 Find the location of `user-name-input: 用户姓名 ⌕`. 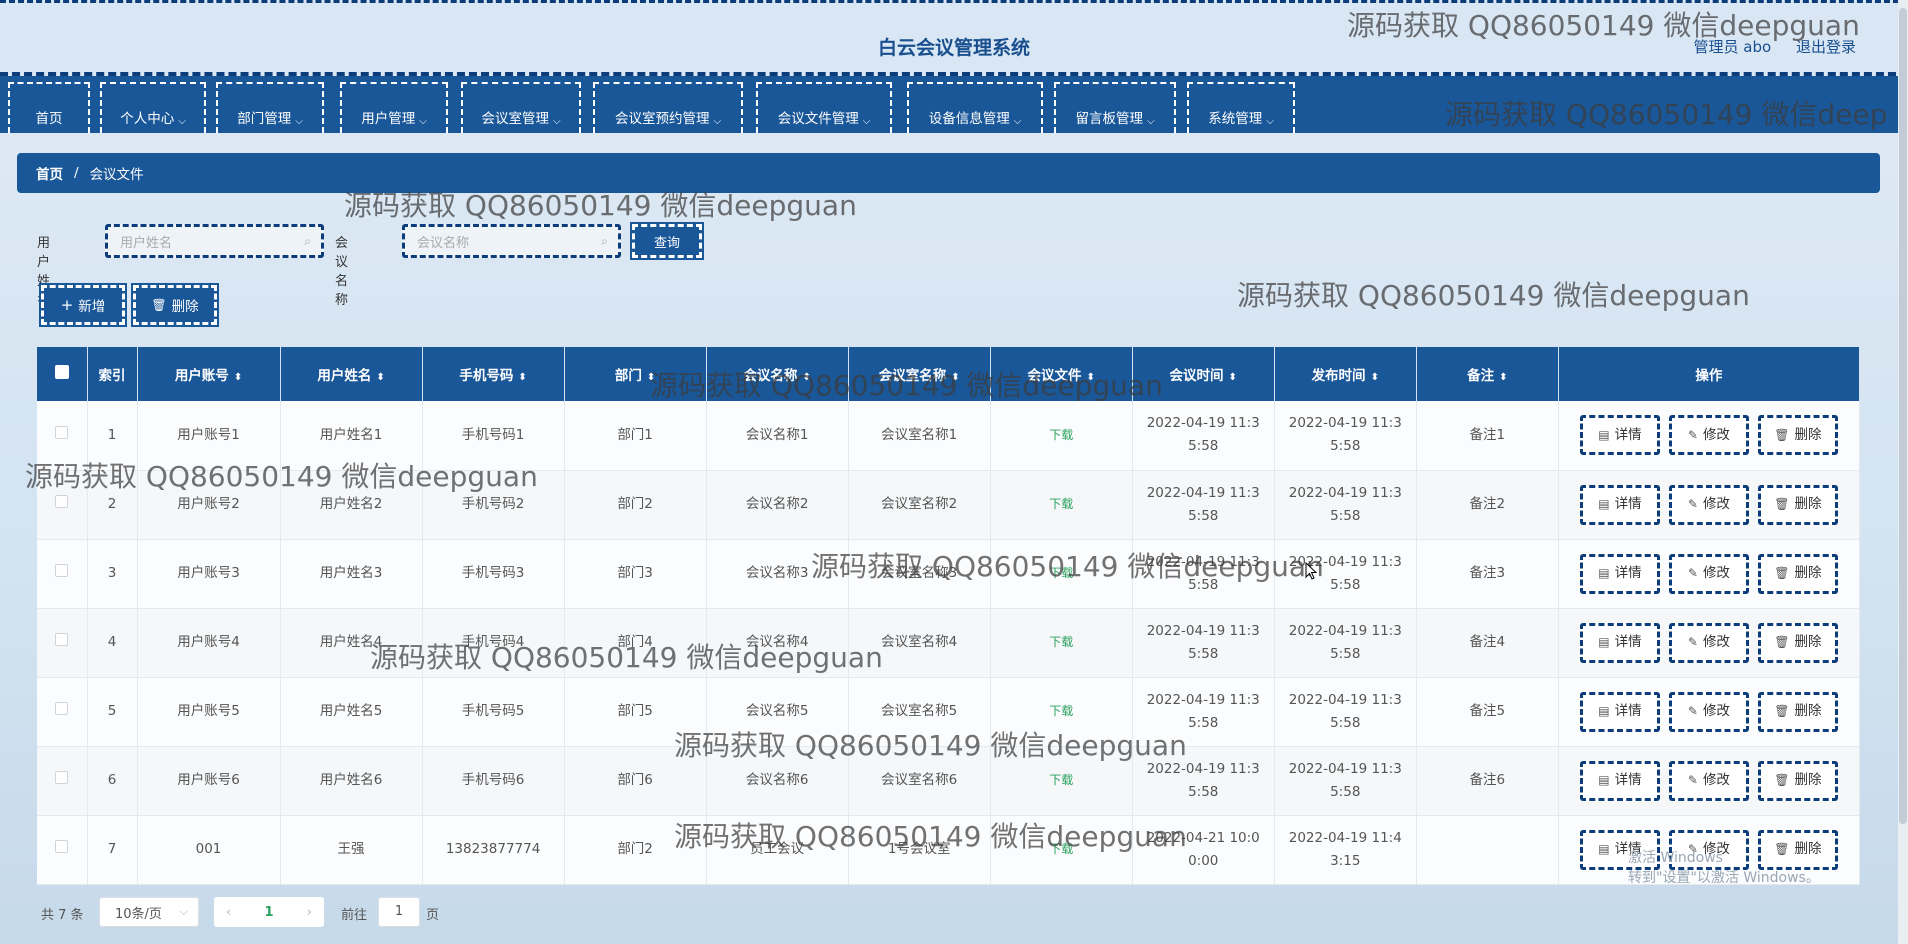

user-name-input: 用户姓名 ⌕ is located at coordinates (214, 241).